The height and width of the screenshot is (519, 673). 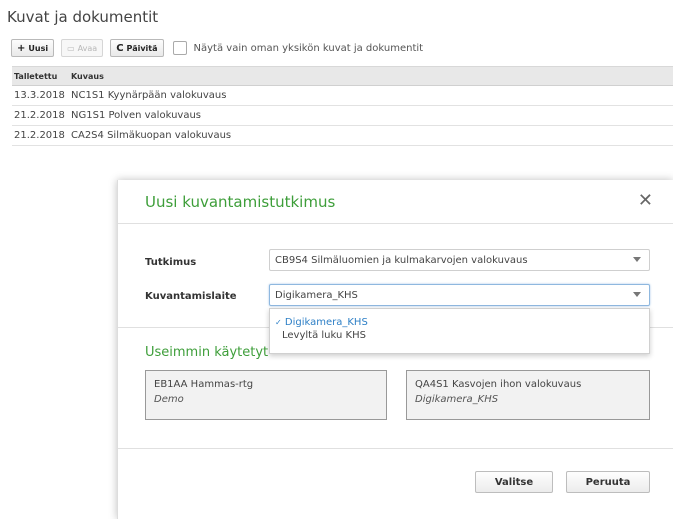 What do you see at coordinates (316, 295) in the screenshot?
I see `kuvantamislaite-select-value: Digikamera_KHS` at bounding box center [316, 295].